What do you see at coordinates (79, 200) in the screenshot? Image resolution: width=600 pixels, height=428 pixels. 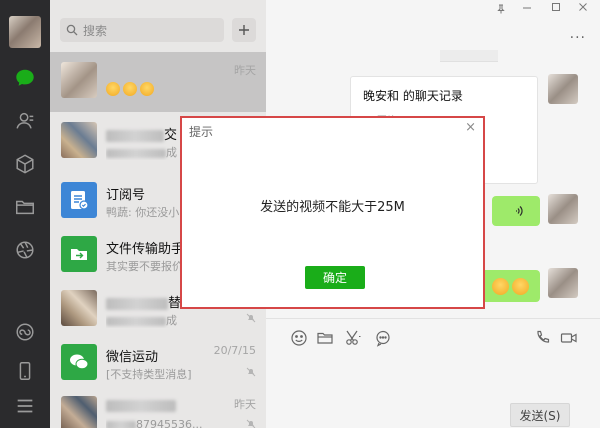 I see `subscription-icon` at bounding box center [79, 200].